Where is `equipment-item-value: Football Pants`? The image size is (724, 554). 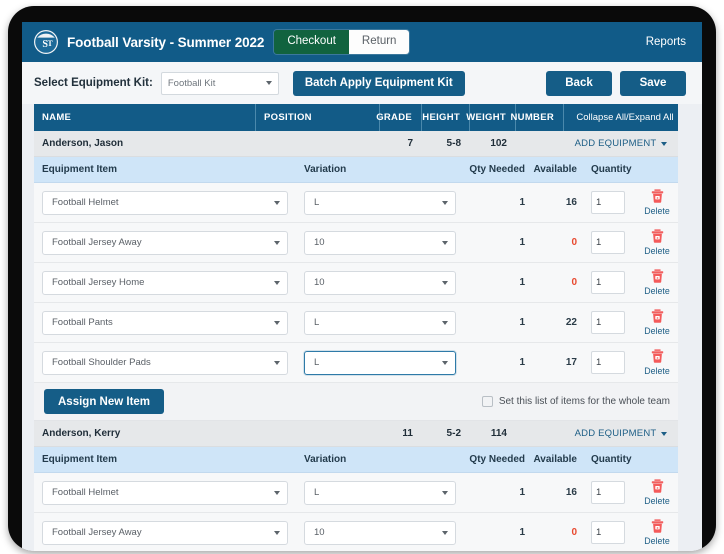 equipment-item-value: Football Pants is located at coordinates (82, 322).